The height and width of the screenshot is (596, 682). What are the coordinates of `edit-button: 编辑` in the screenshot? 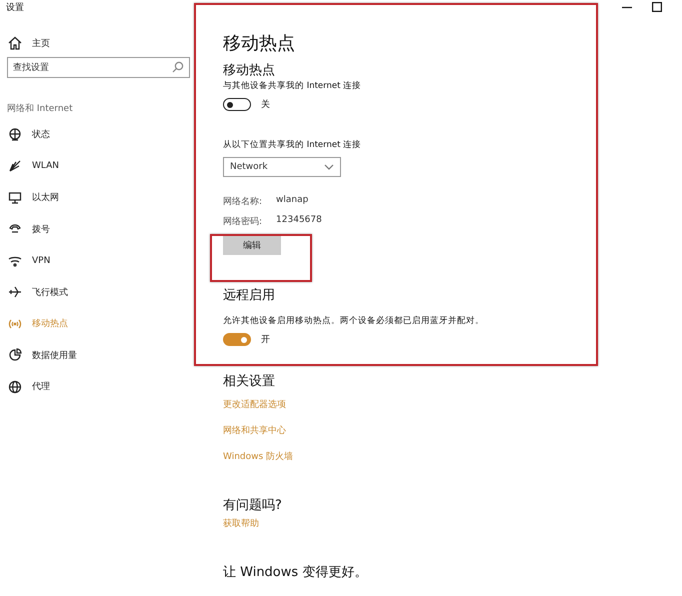 It's located at (252, 245).